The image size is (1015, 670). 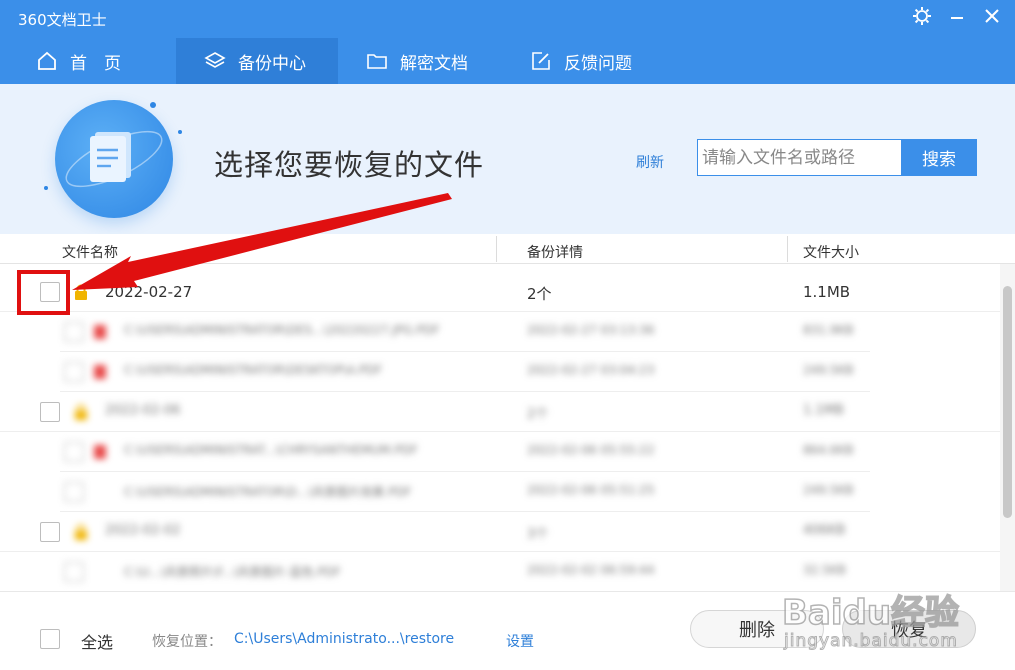 What do you see at coordinates (824, 570) in the screenshot?
I see `row-size: 32.5KB` at bounding box center [824, 570].